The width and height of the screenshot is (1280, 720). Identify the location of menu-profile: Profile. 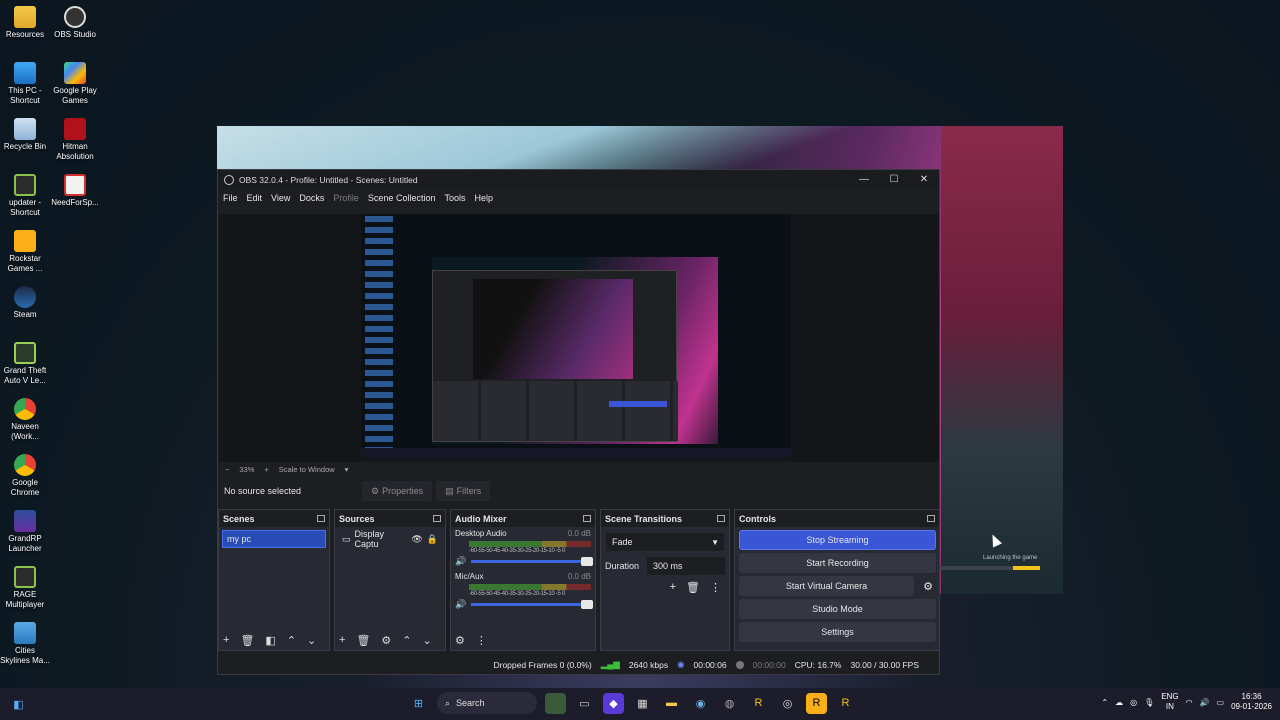
(346, 198).